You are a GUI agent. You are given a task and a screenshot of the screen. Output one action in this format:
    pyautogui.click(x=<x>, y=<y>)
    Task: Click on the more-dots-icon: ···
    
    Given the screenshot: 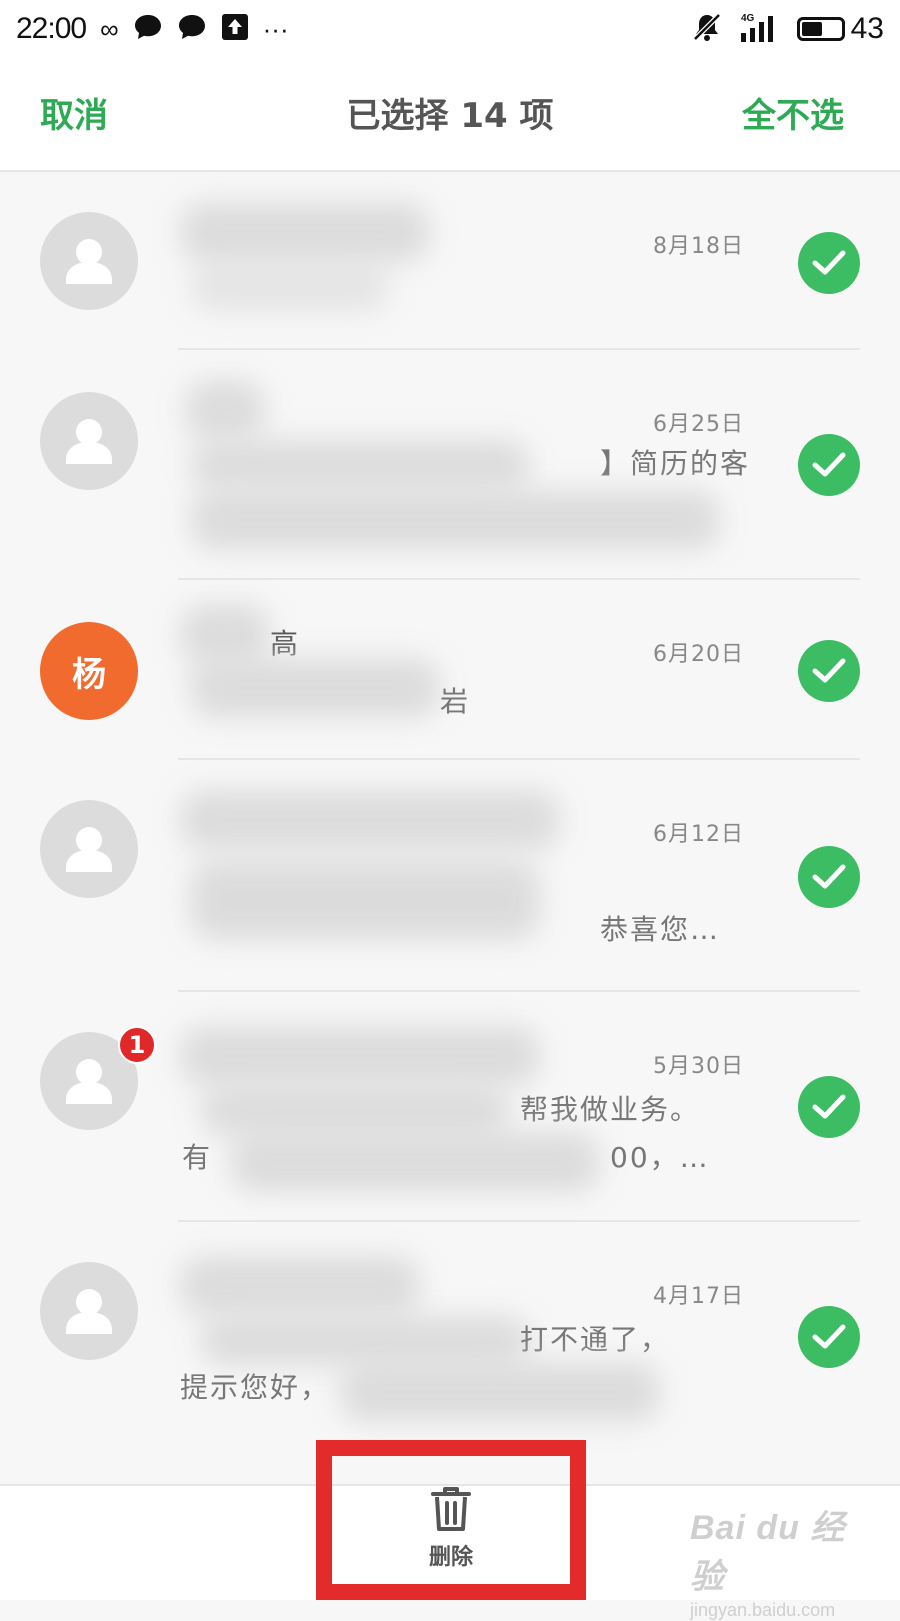 What is the action you would take?
    pyautogui.click(x=275, y=29)
    